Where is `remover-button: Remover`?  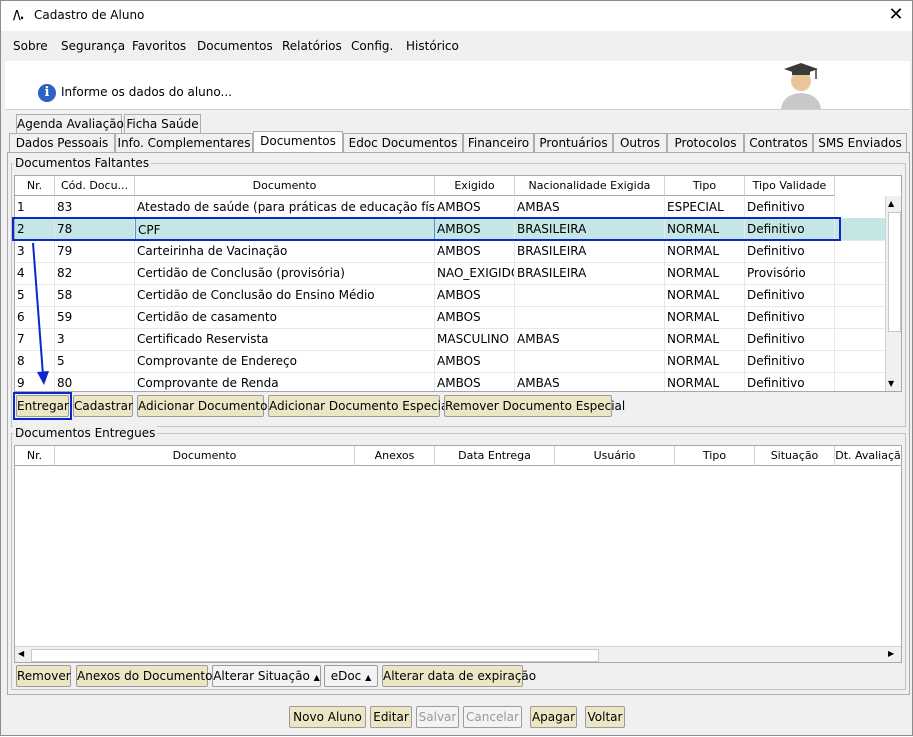
remover-button: Remover is located at coordinates (43, 676).